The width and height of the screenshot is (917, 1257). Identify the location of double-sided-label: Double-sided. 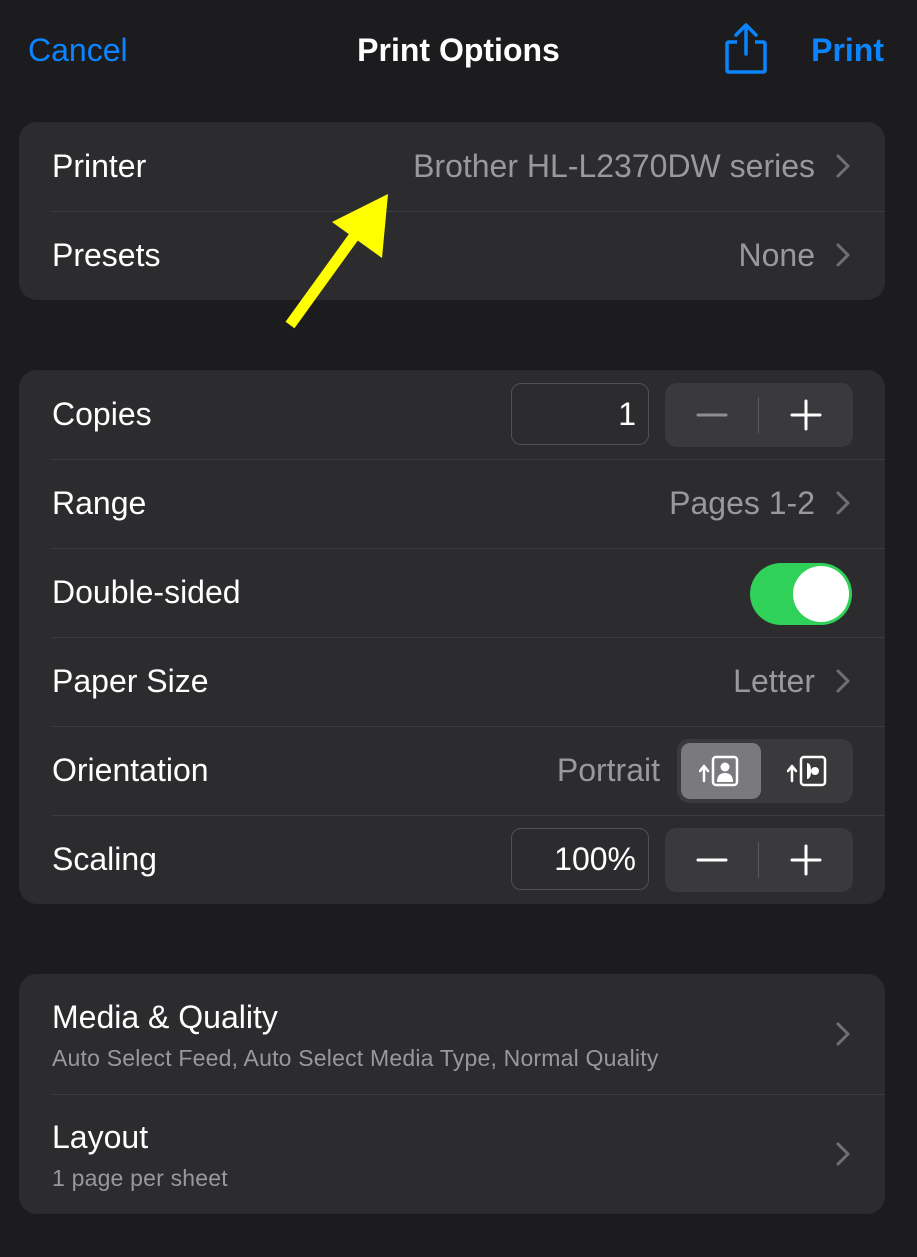
(146, 592).